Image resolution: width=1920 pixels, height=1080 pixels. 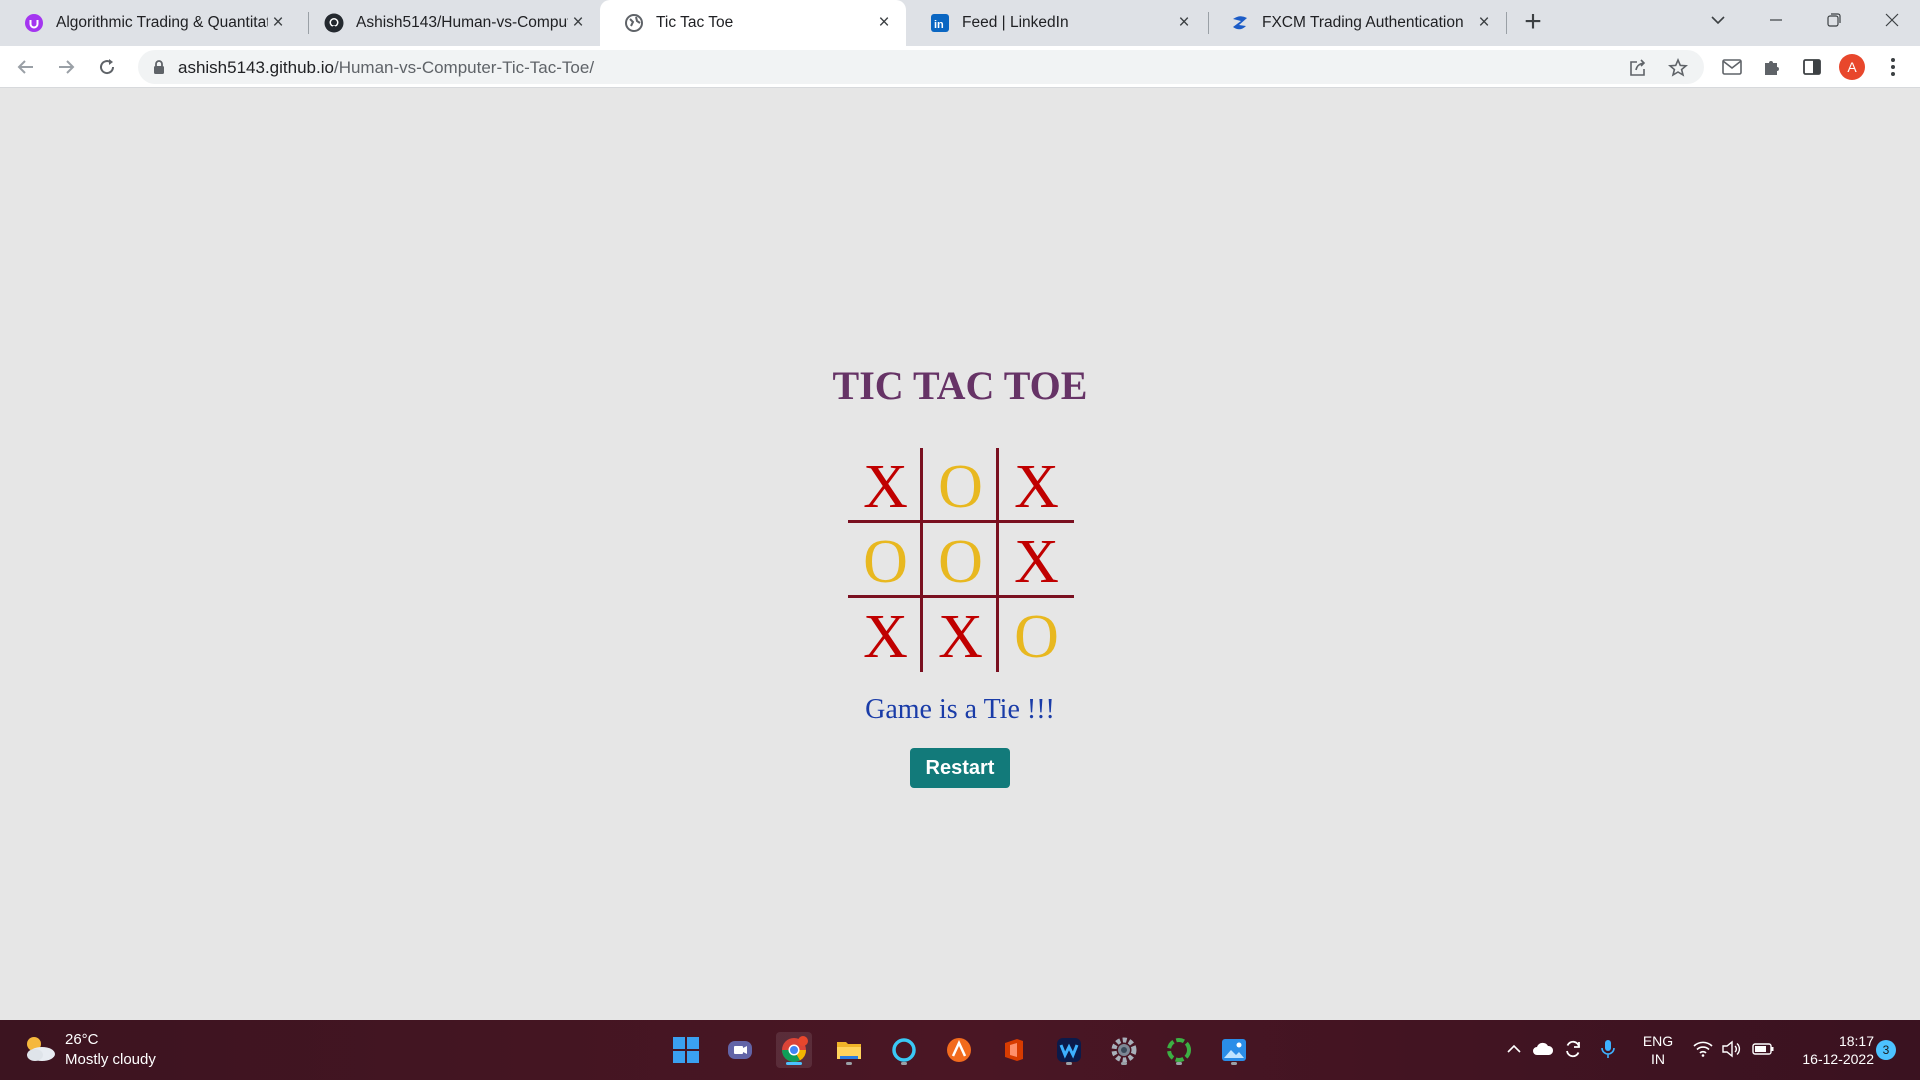 I want to click on reload-icon, so click(x=107, y=67).